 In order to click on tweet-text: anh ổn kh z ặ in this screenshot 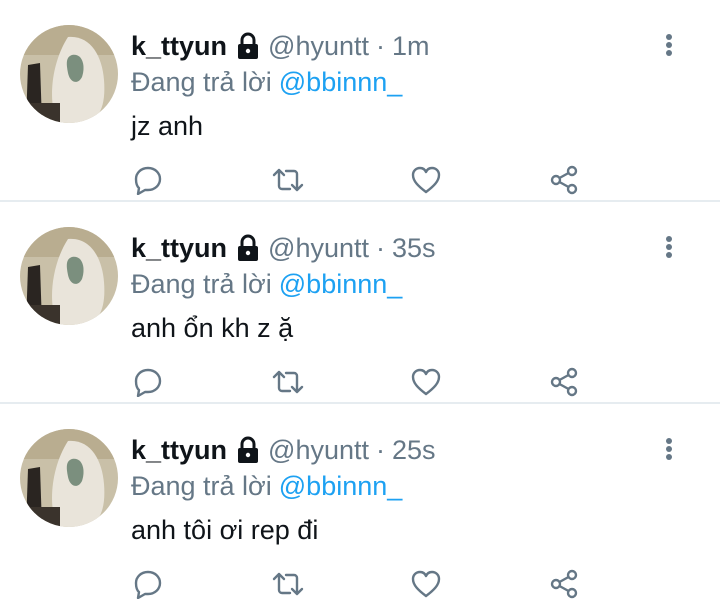, I will do `click(212, 327)`.